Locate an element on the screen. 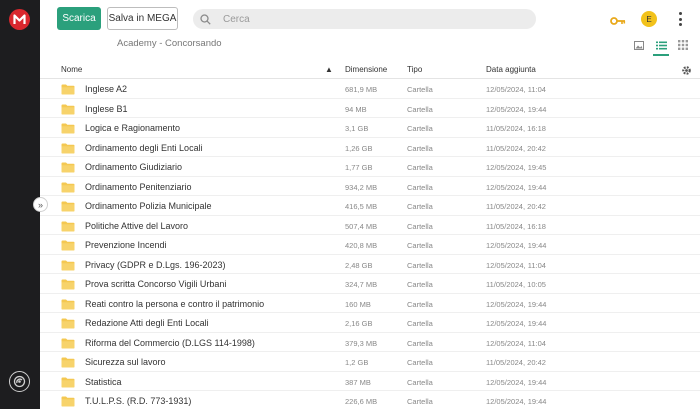  row-name: Statistica is located at coordinates (103, 381).